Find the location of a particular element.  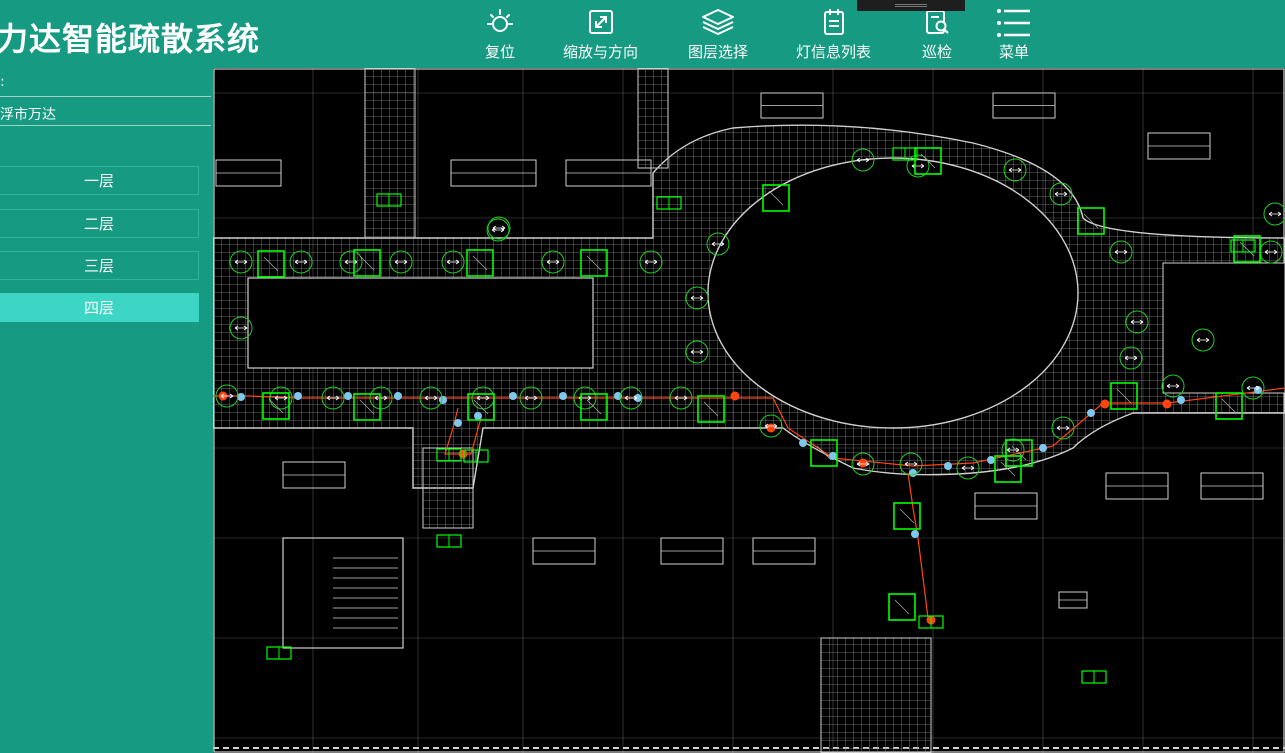

floor-button-2: 二层 is located at coordinates (99, 223).